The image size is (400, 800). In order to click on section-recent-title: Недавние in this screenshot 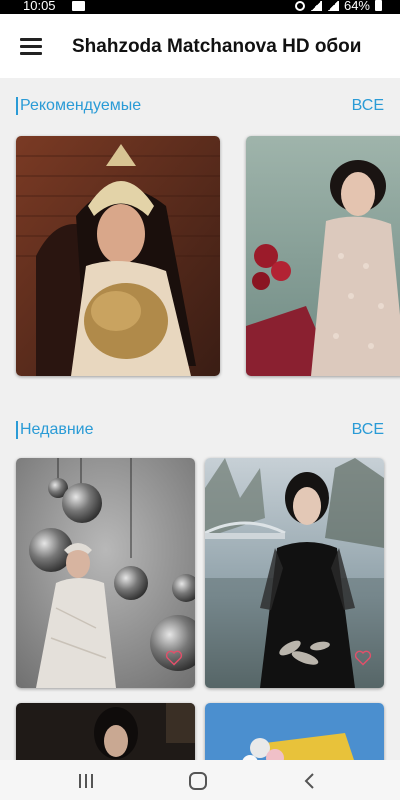, I will do `click(55, 430)`.